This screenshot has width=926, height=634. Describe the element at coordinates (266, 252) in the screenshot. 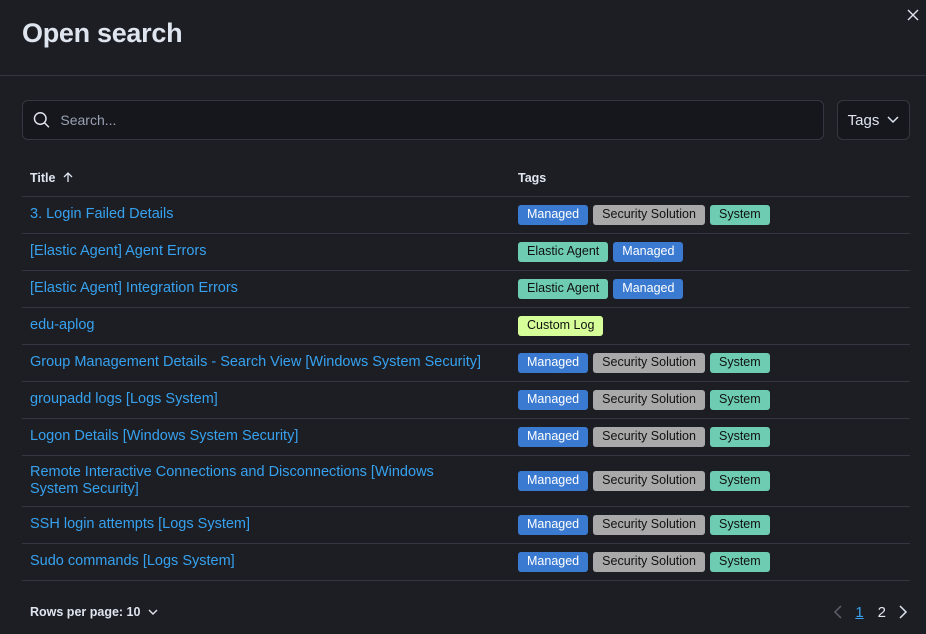

I see `title-cell: [Elastic Agent] Agent Errors` at that location.